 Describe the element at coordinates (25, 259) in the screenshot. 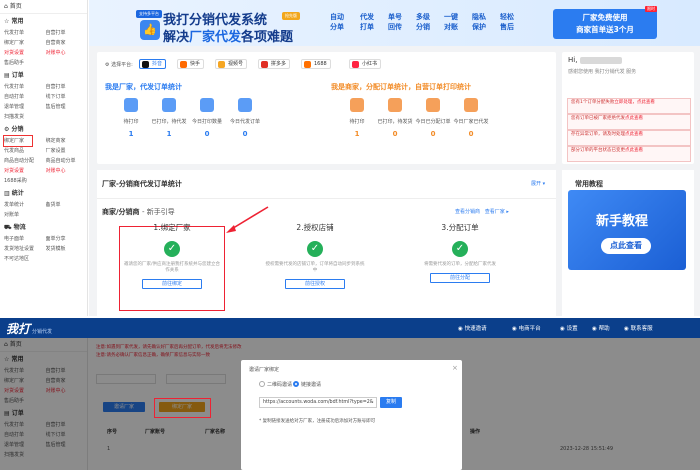

I see `sidebar-item: 不可达地区` at that location.